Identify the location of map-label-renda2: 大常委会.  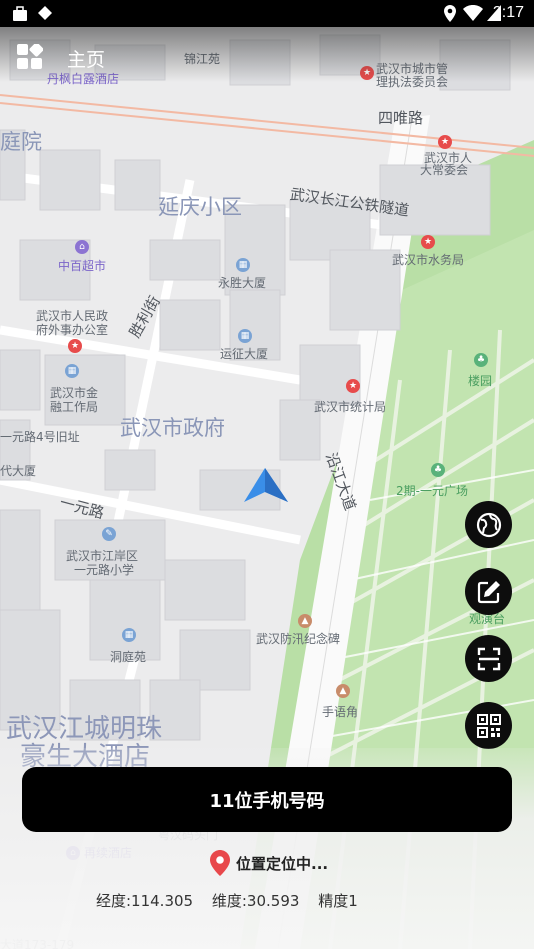
(444, 170).